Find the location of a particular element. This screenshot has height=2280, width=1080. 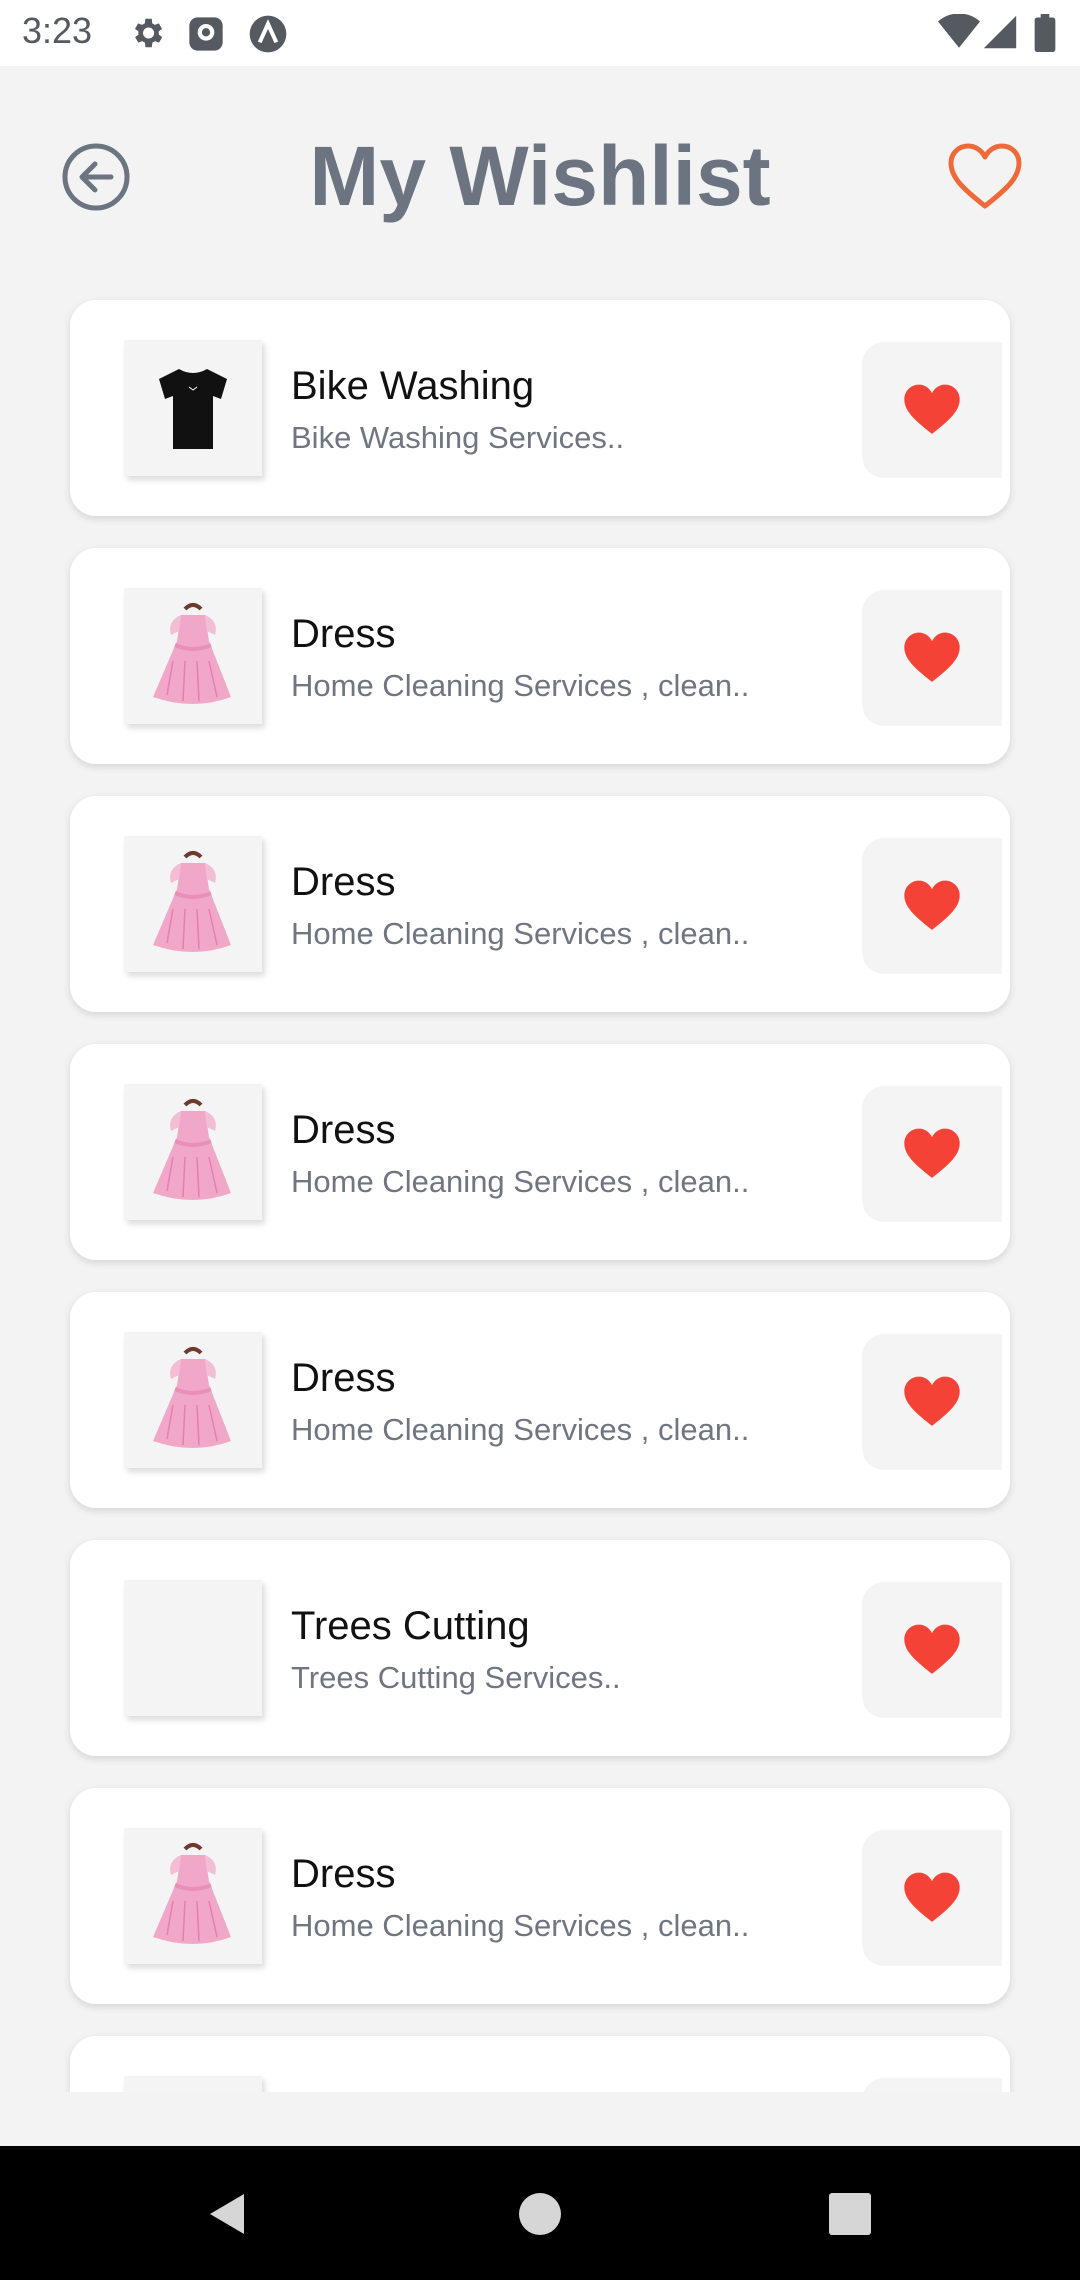

wifi-icon is located at coordinates (959, 34).